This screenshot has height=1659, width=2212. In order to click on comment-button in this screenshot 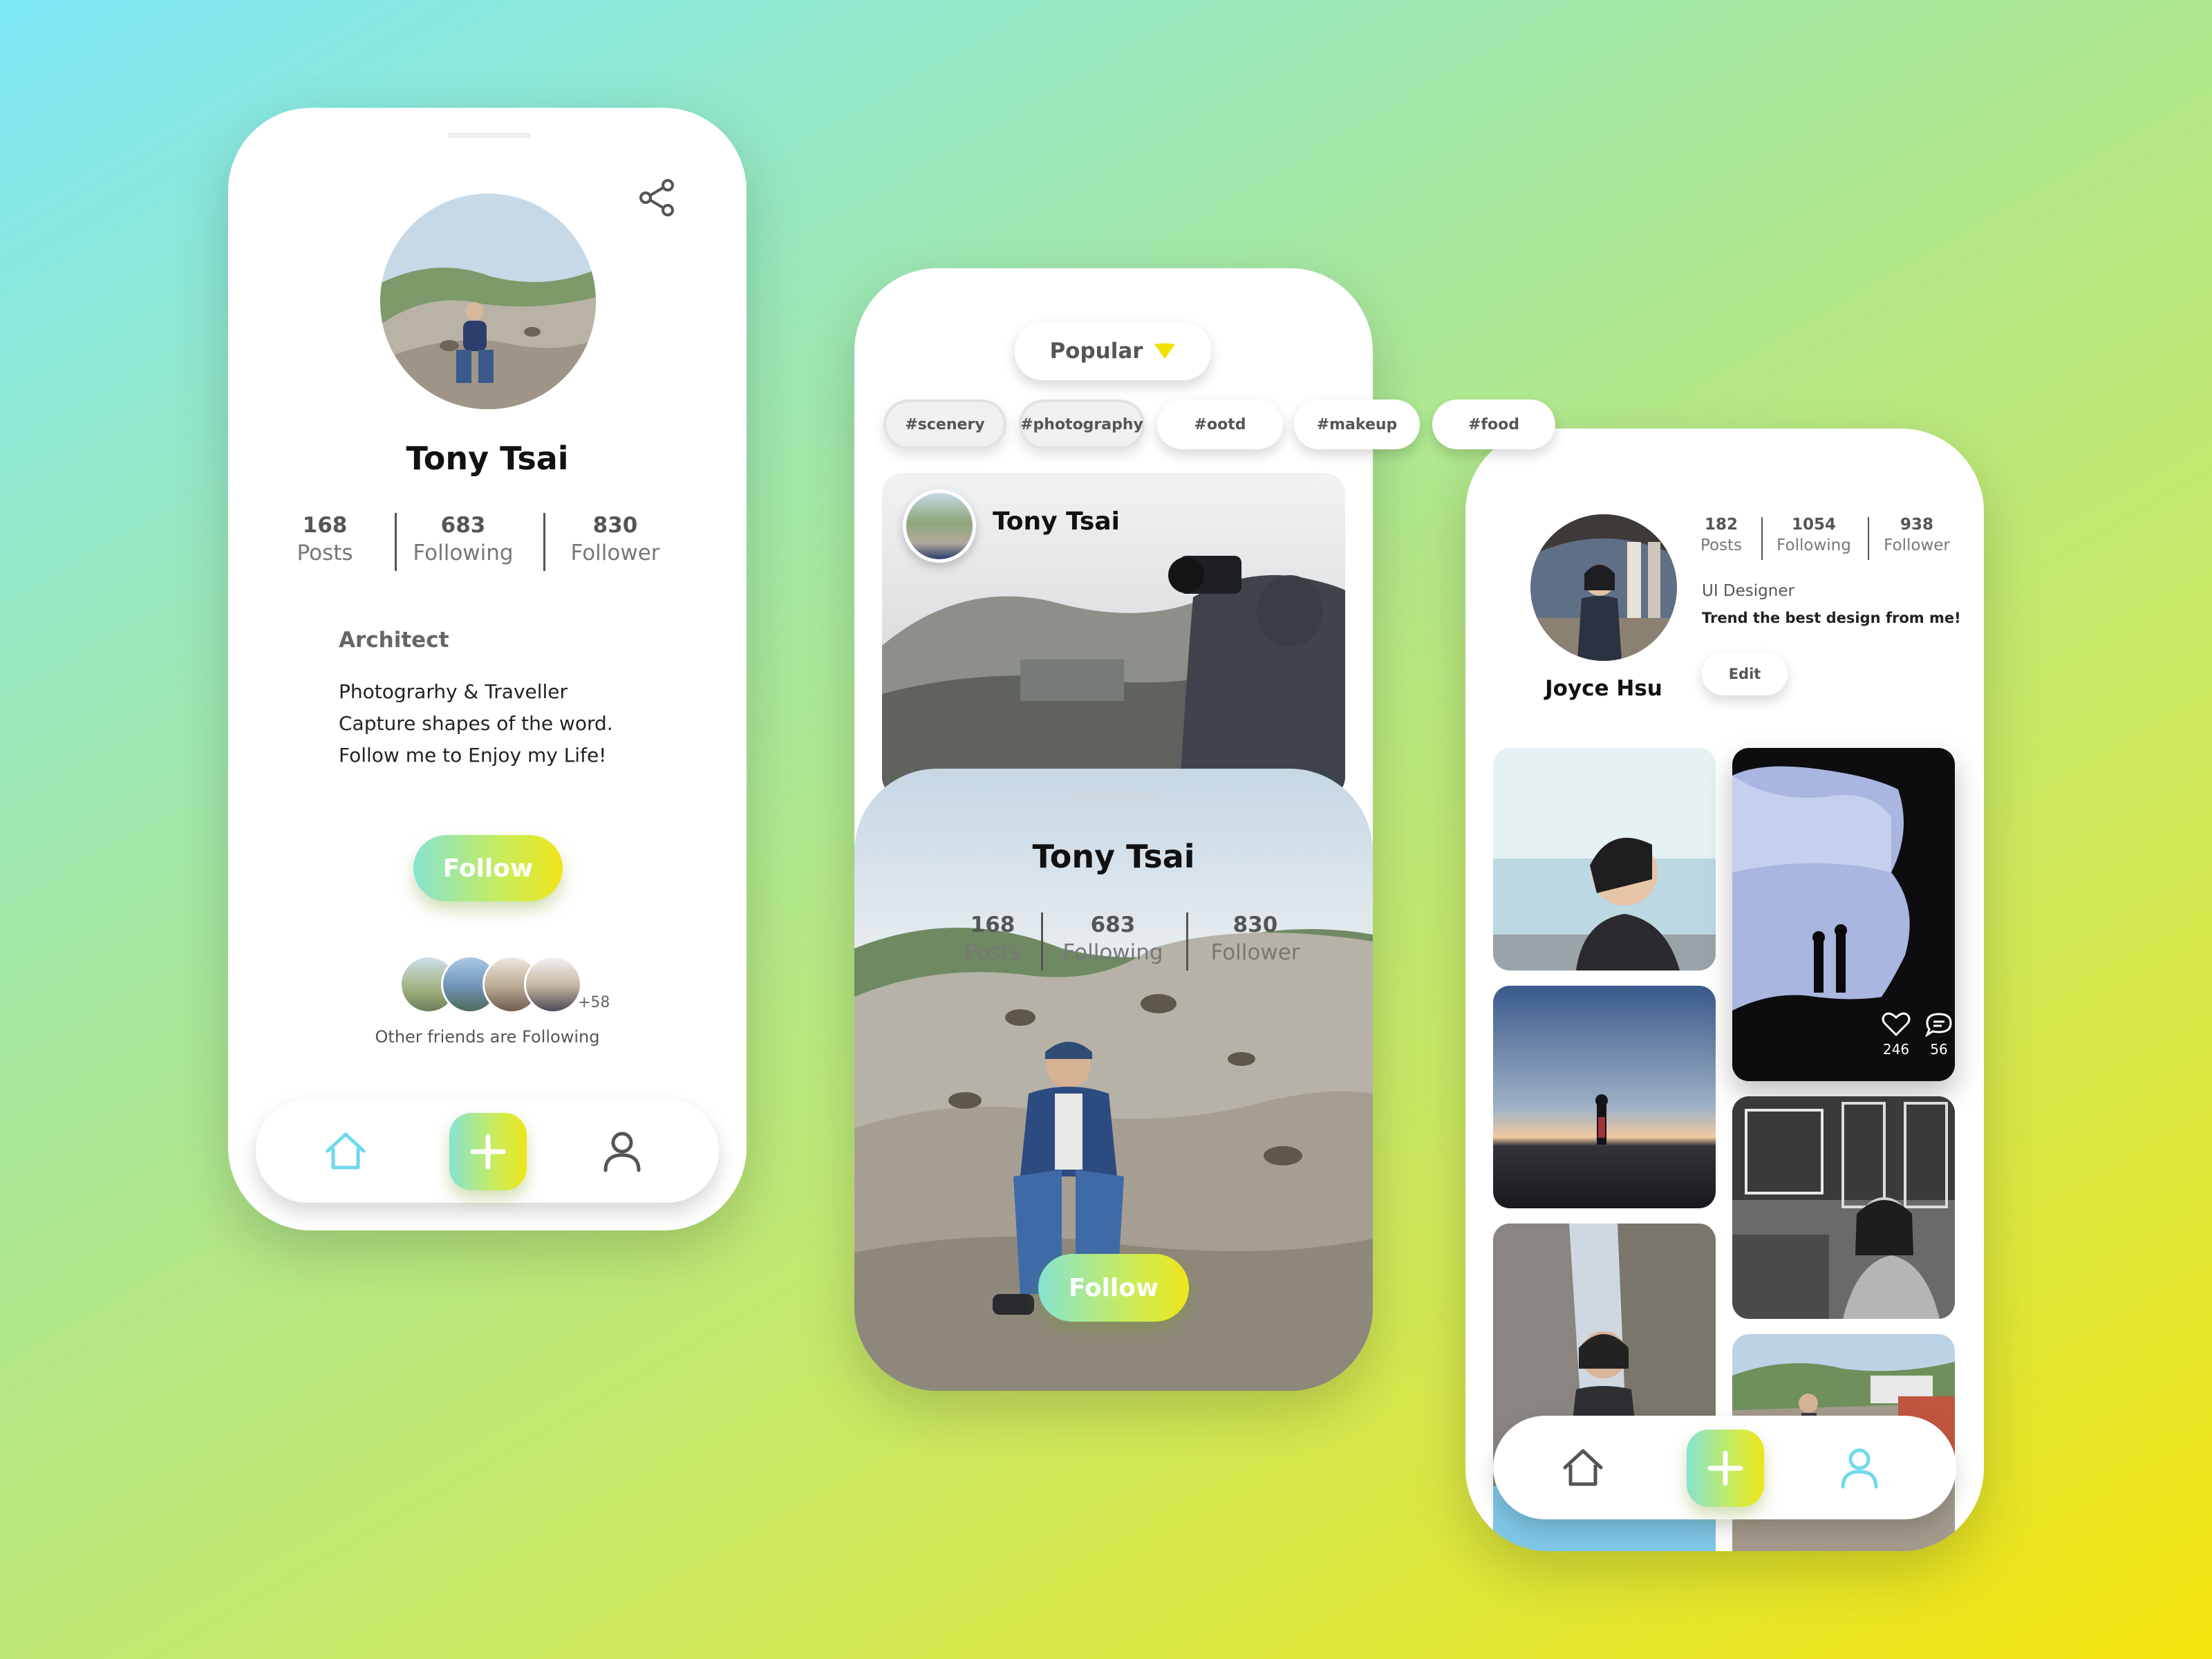, I will do `click(1939, 1024)`.